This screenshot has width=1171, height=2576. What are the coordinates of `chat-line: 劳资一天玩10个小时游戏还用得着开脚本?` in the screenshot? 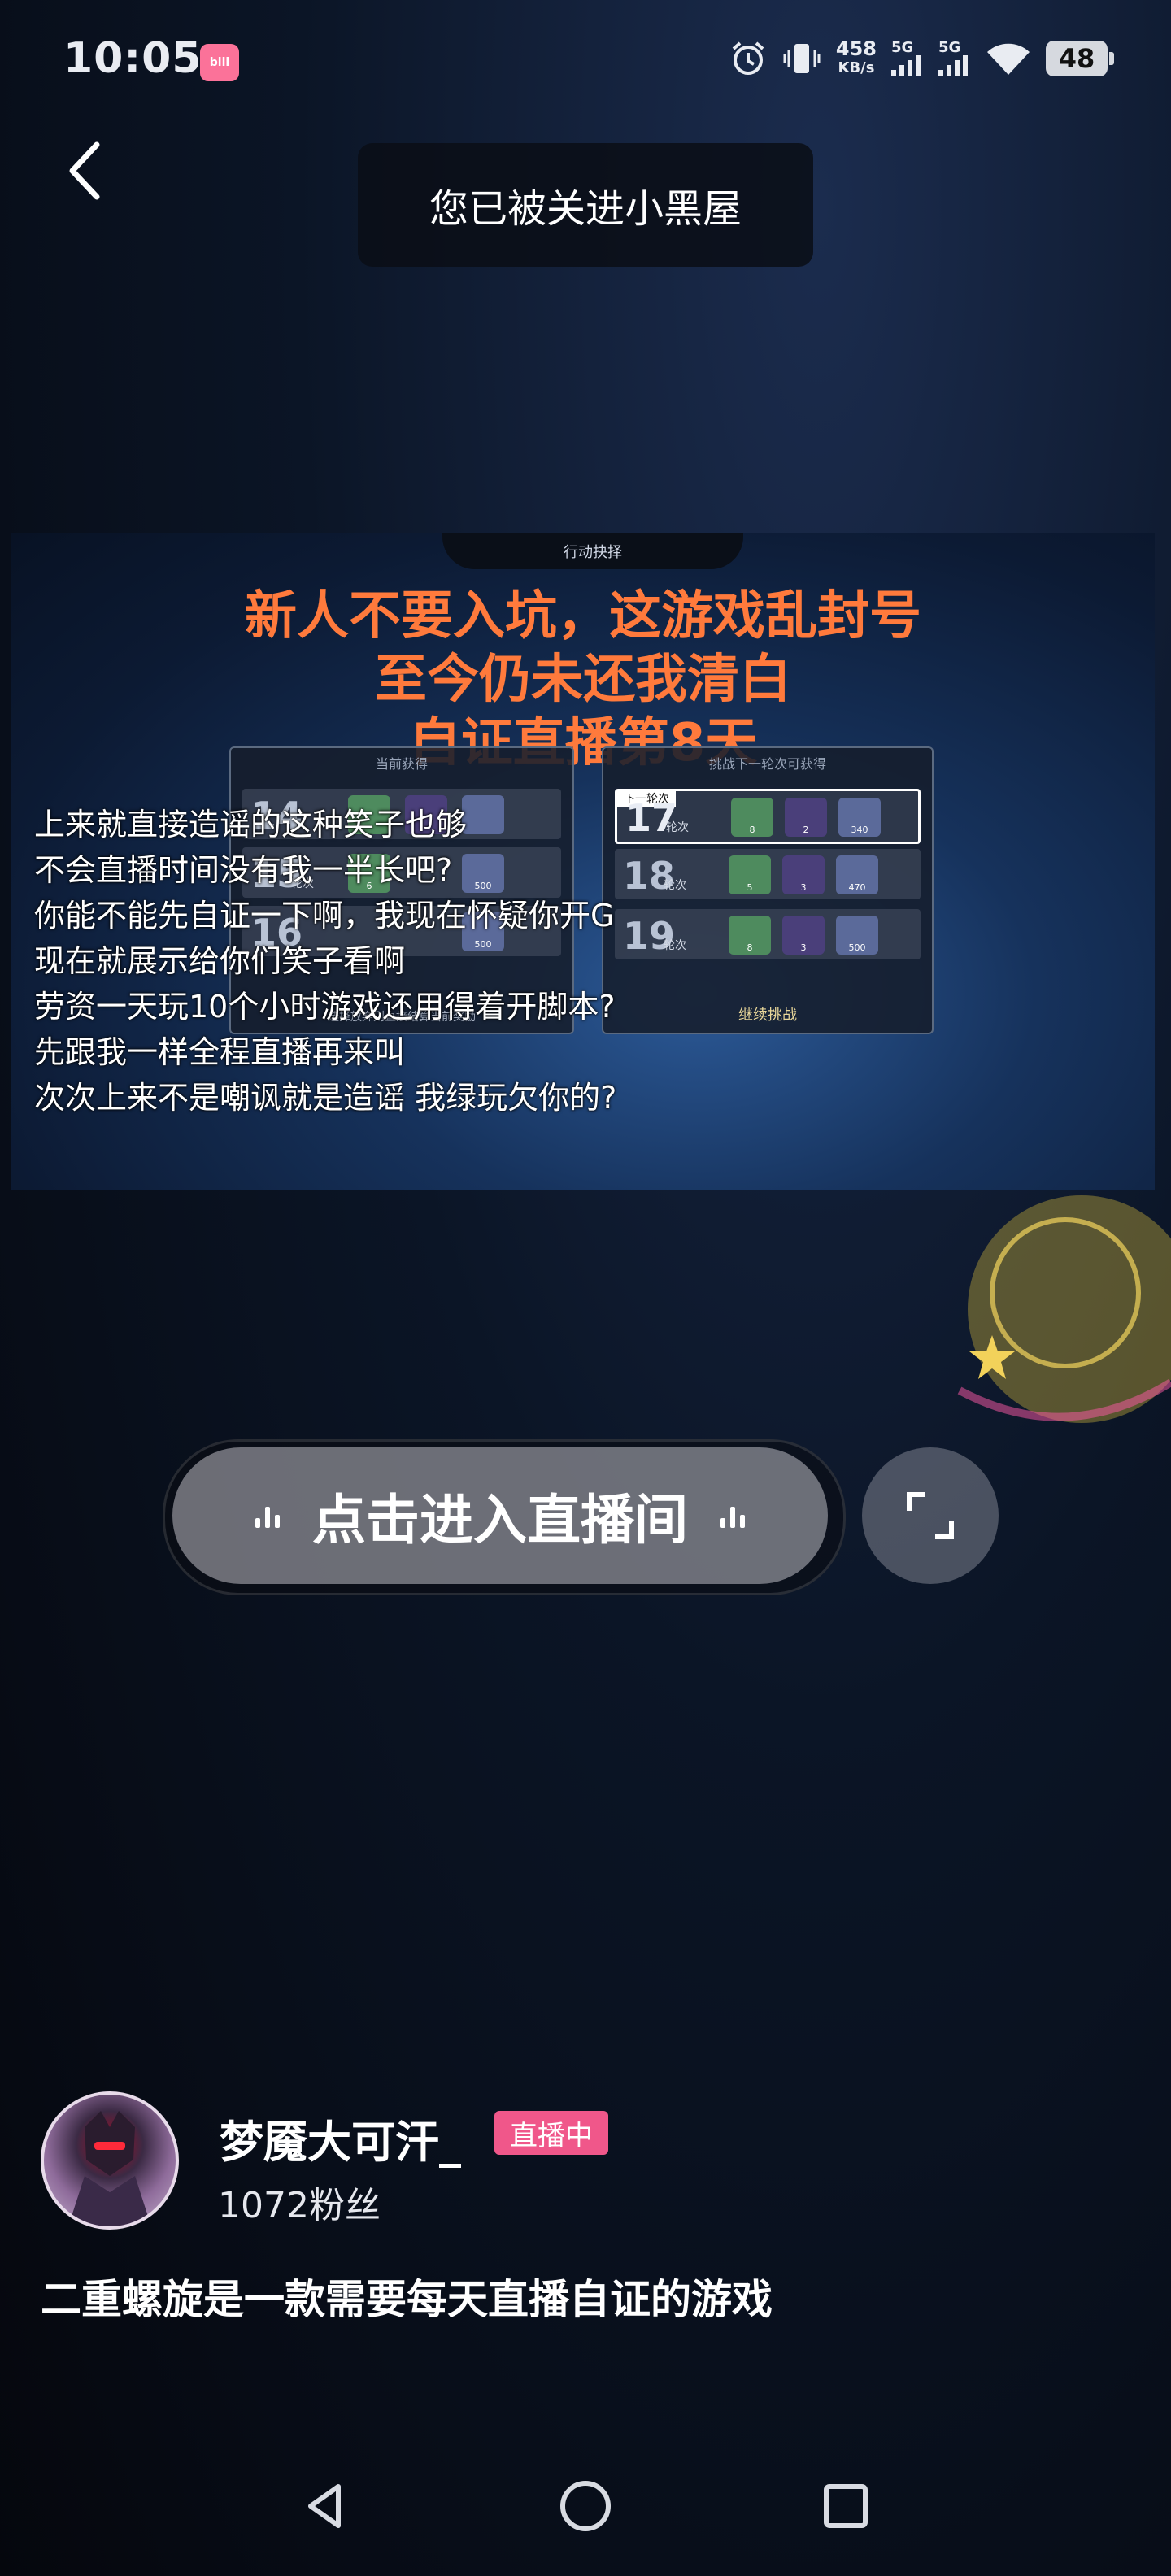 It's located at (325, 1007).